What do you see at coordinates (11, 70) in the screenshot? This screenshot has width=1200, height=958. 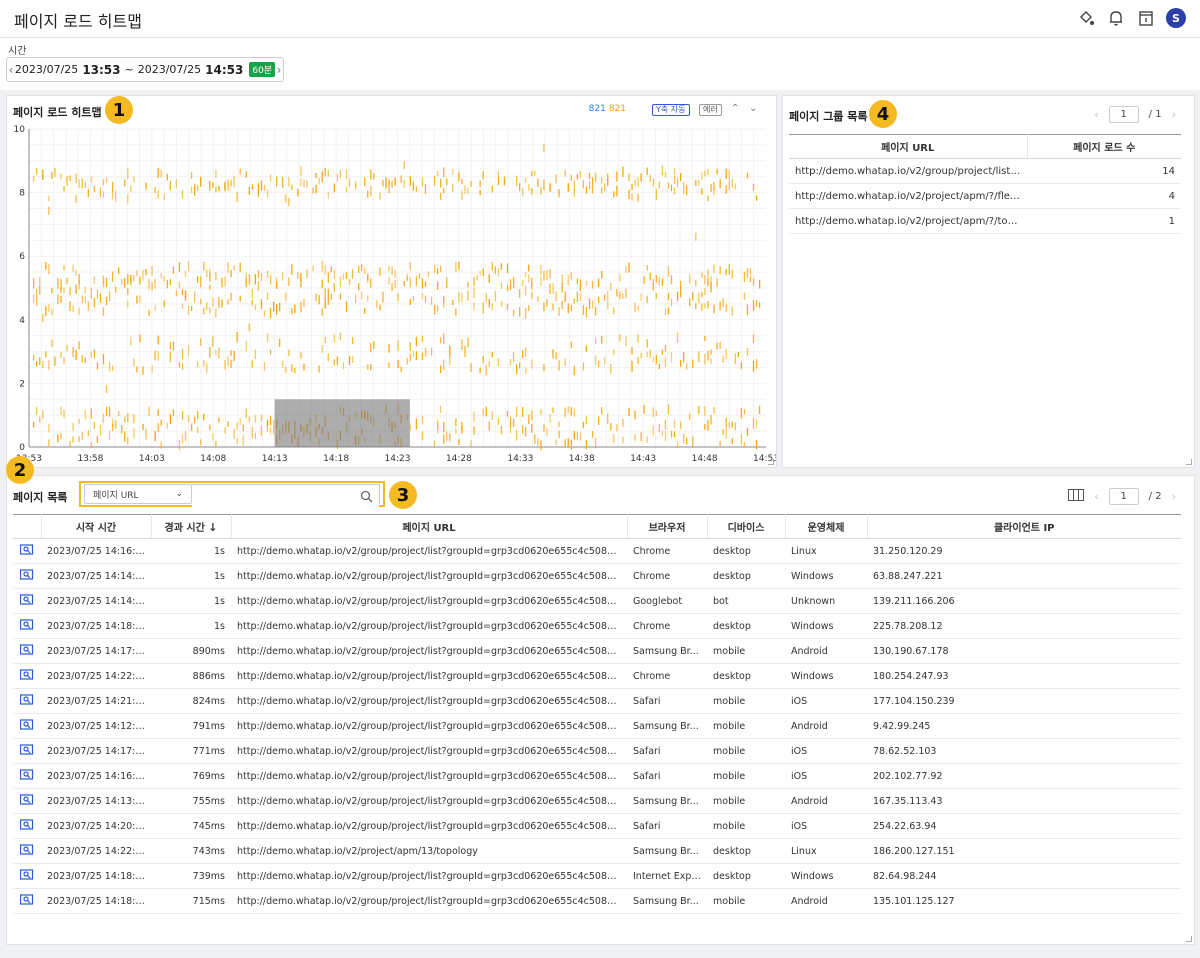 I see `time-prev-button: ‹` at bounding box center [11, 70].